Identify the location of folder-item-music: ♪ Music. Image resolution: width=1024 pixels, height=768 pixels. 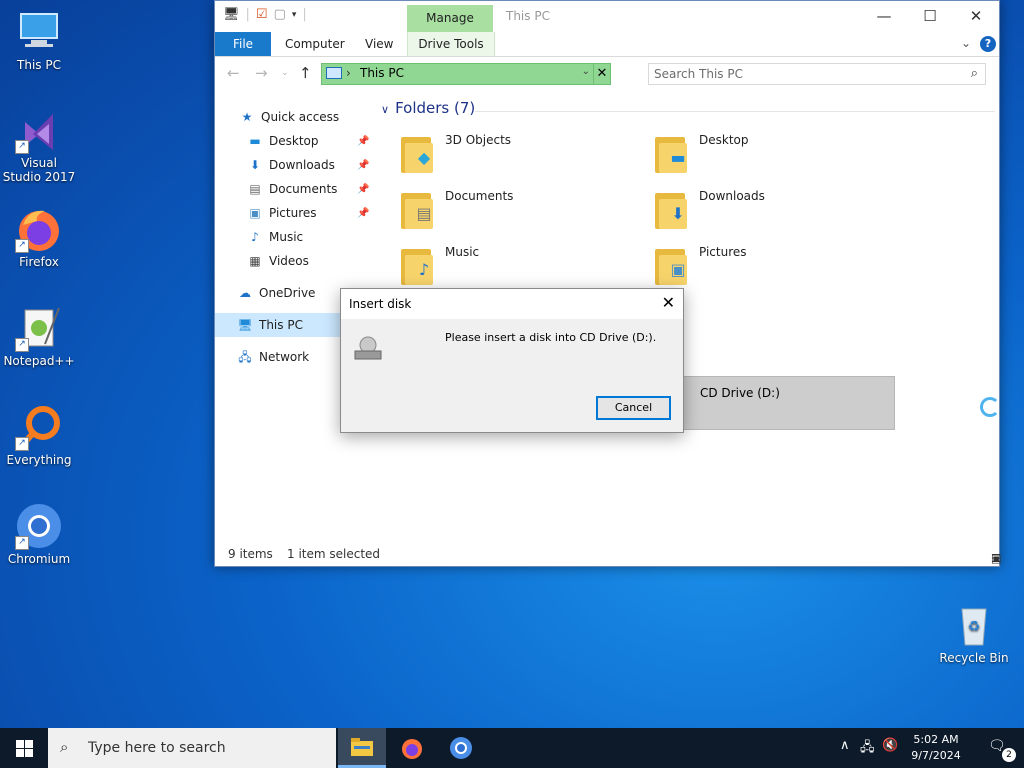
(519, 266).